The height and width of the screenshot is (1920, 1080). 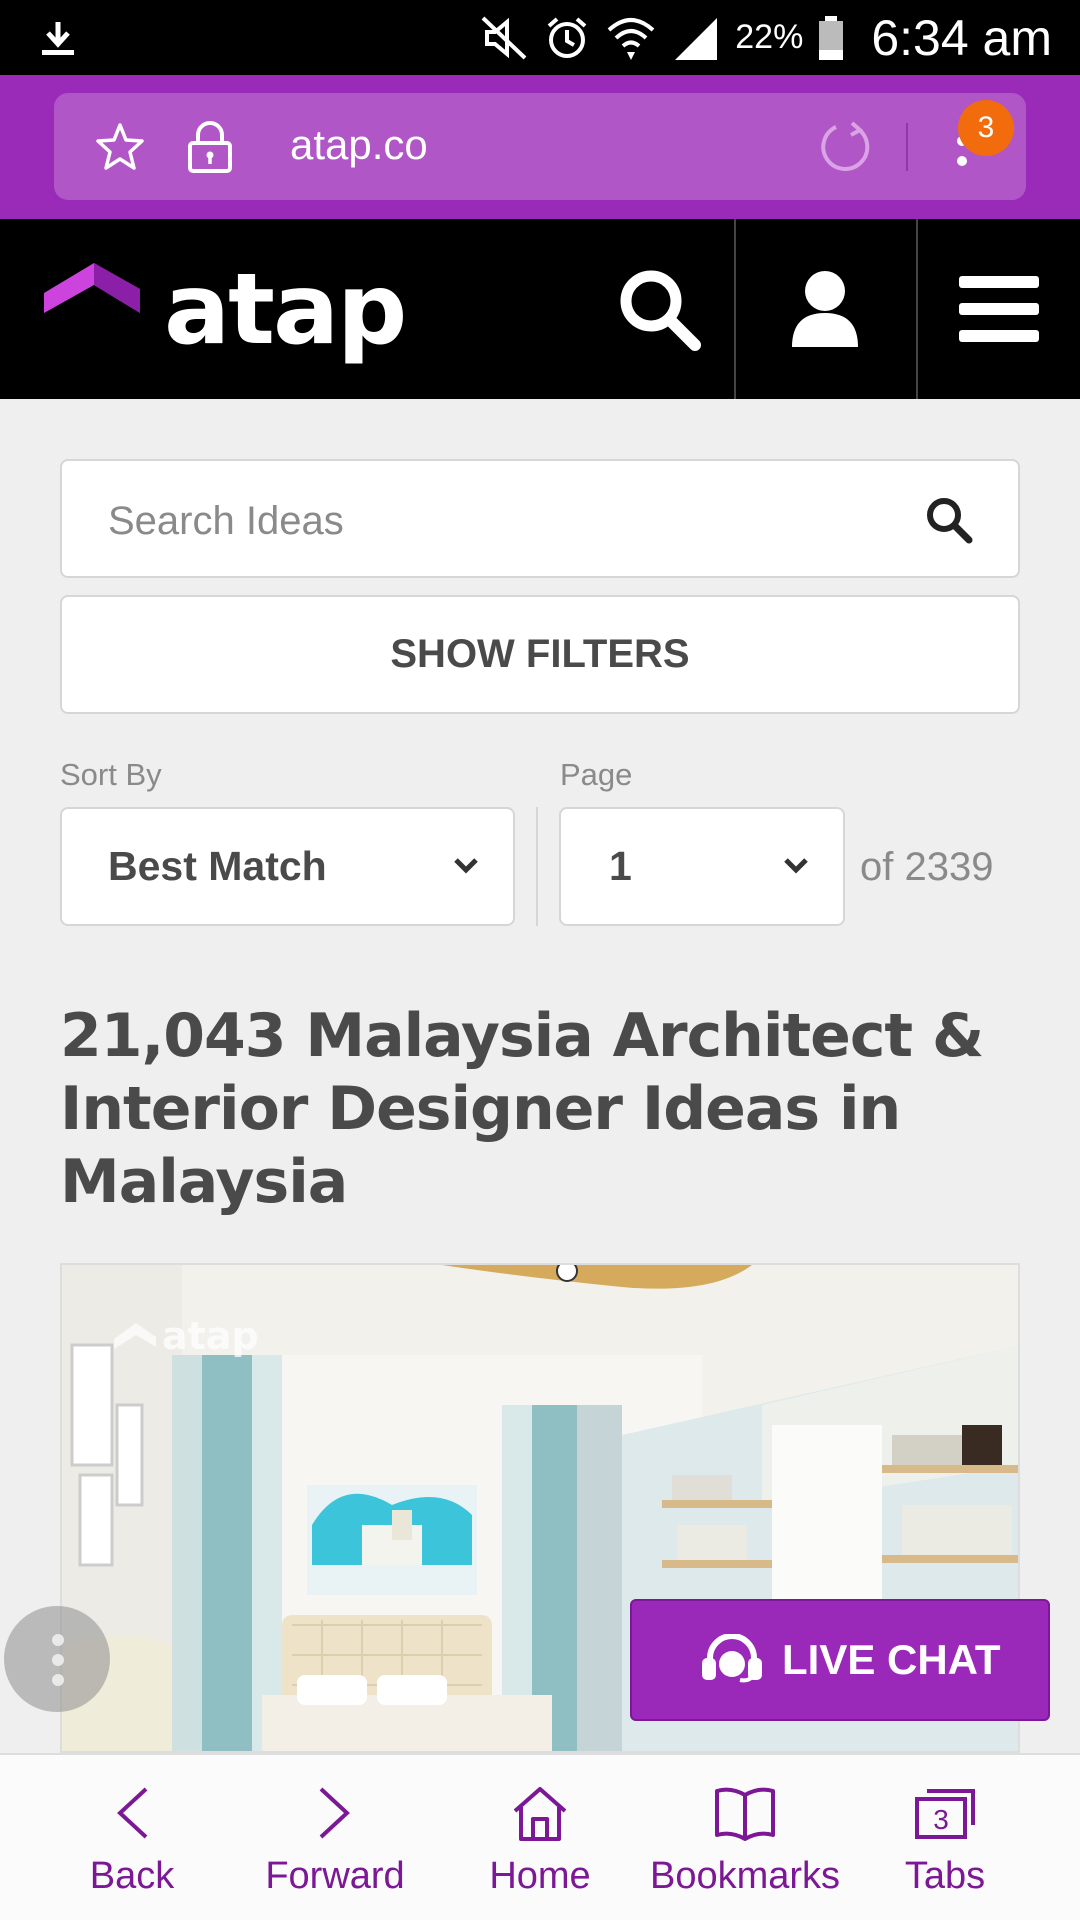 I want to click on nav-back-button: Back, so click(x=132, y=1837).